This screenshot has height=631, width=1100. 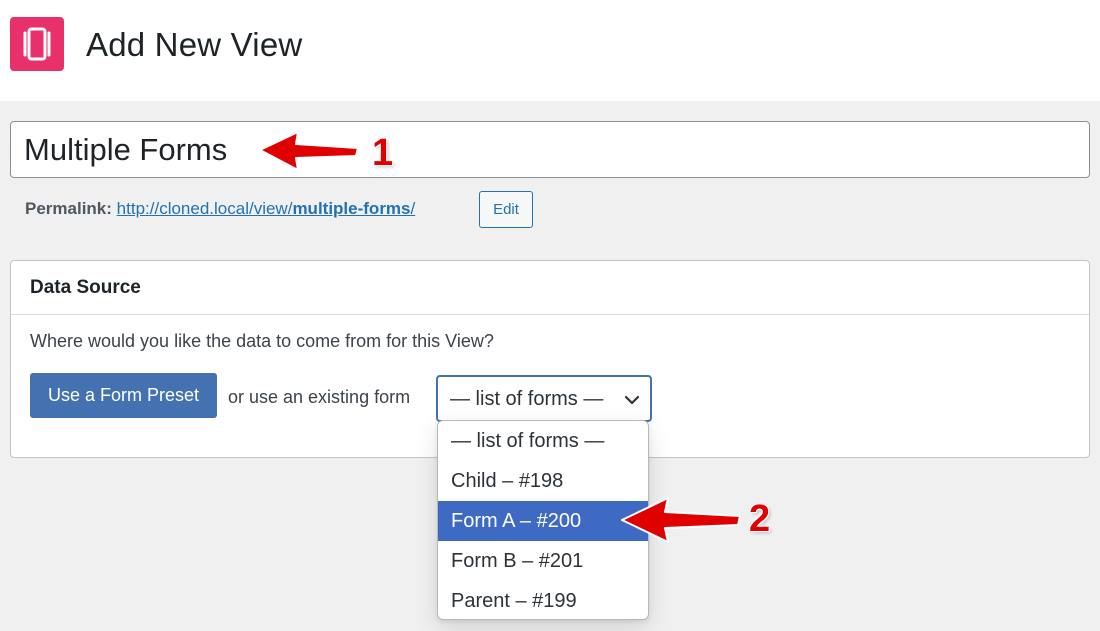 I want to click on use-form-preset-button: Use a Form Preset, so click(x=123, y=395).